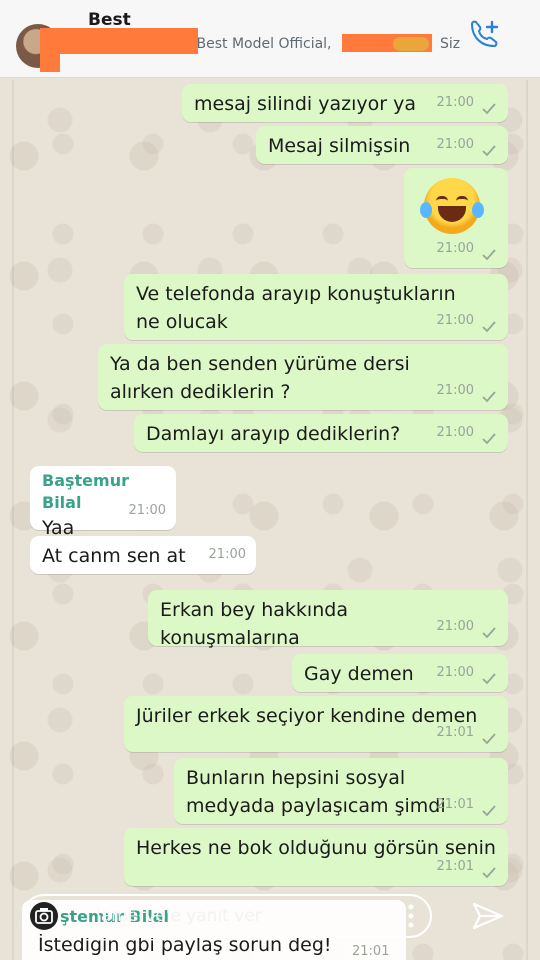 The height and width of the screenshot is (960, 540). I want to click on message-outgoing: Mesaj silmişsin 21:00, so click(382, 145).